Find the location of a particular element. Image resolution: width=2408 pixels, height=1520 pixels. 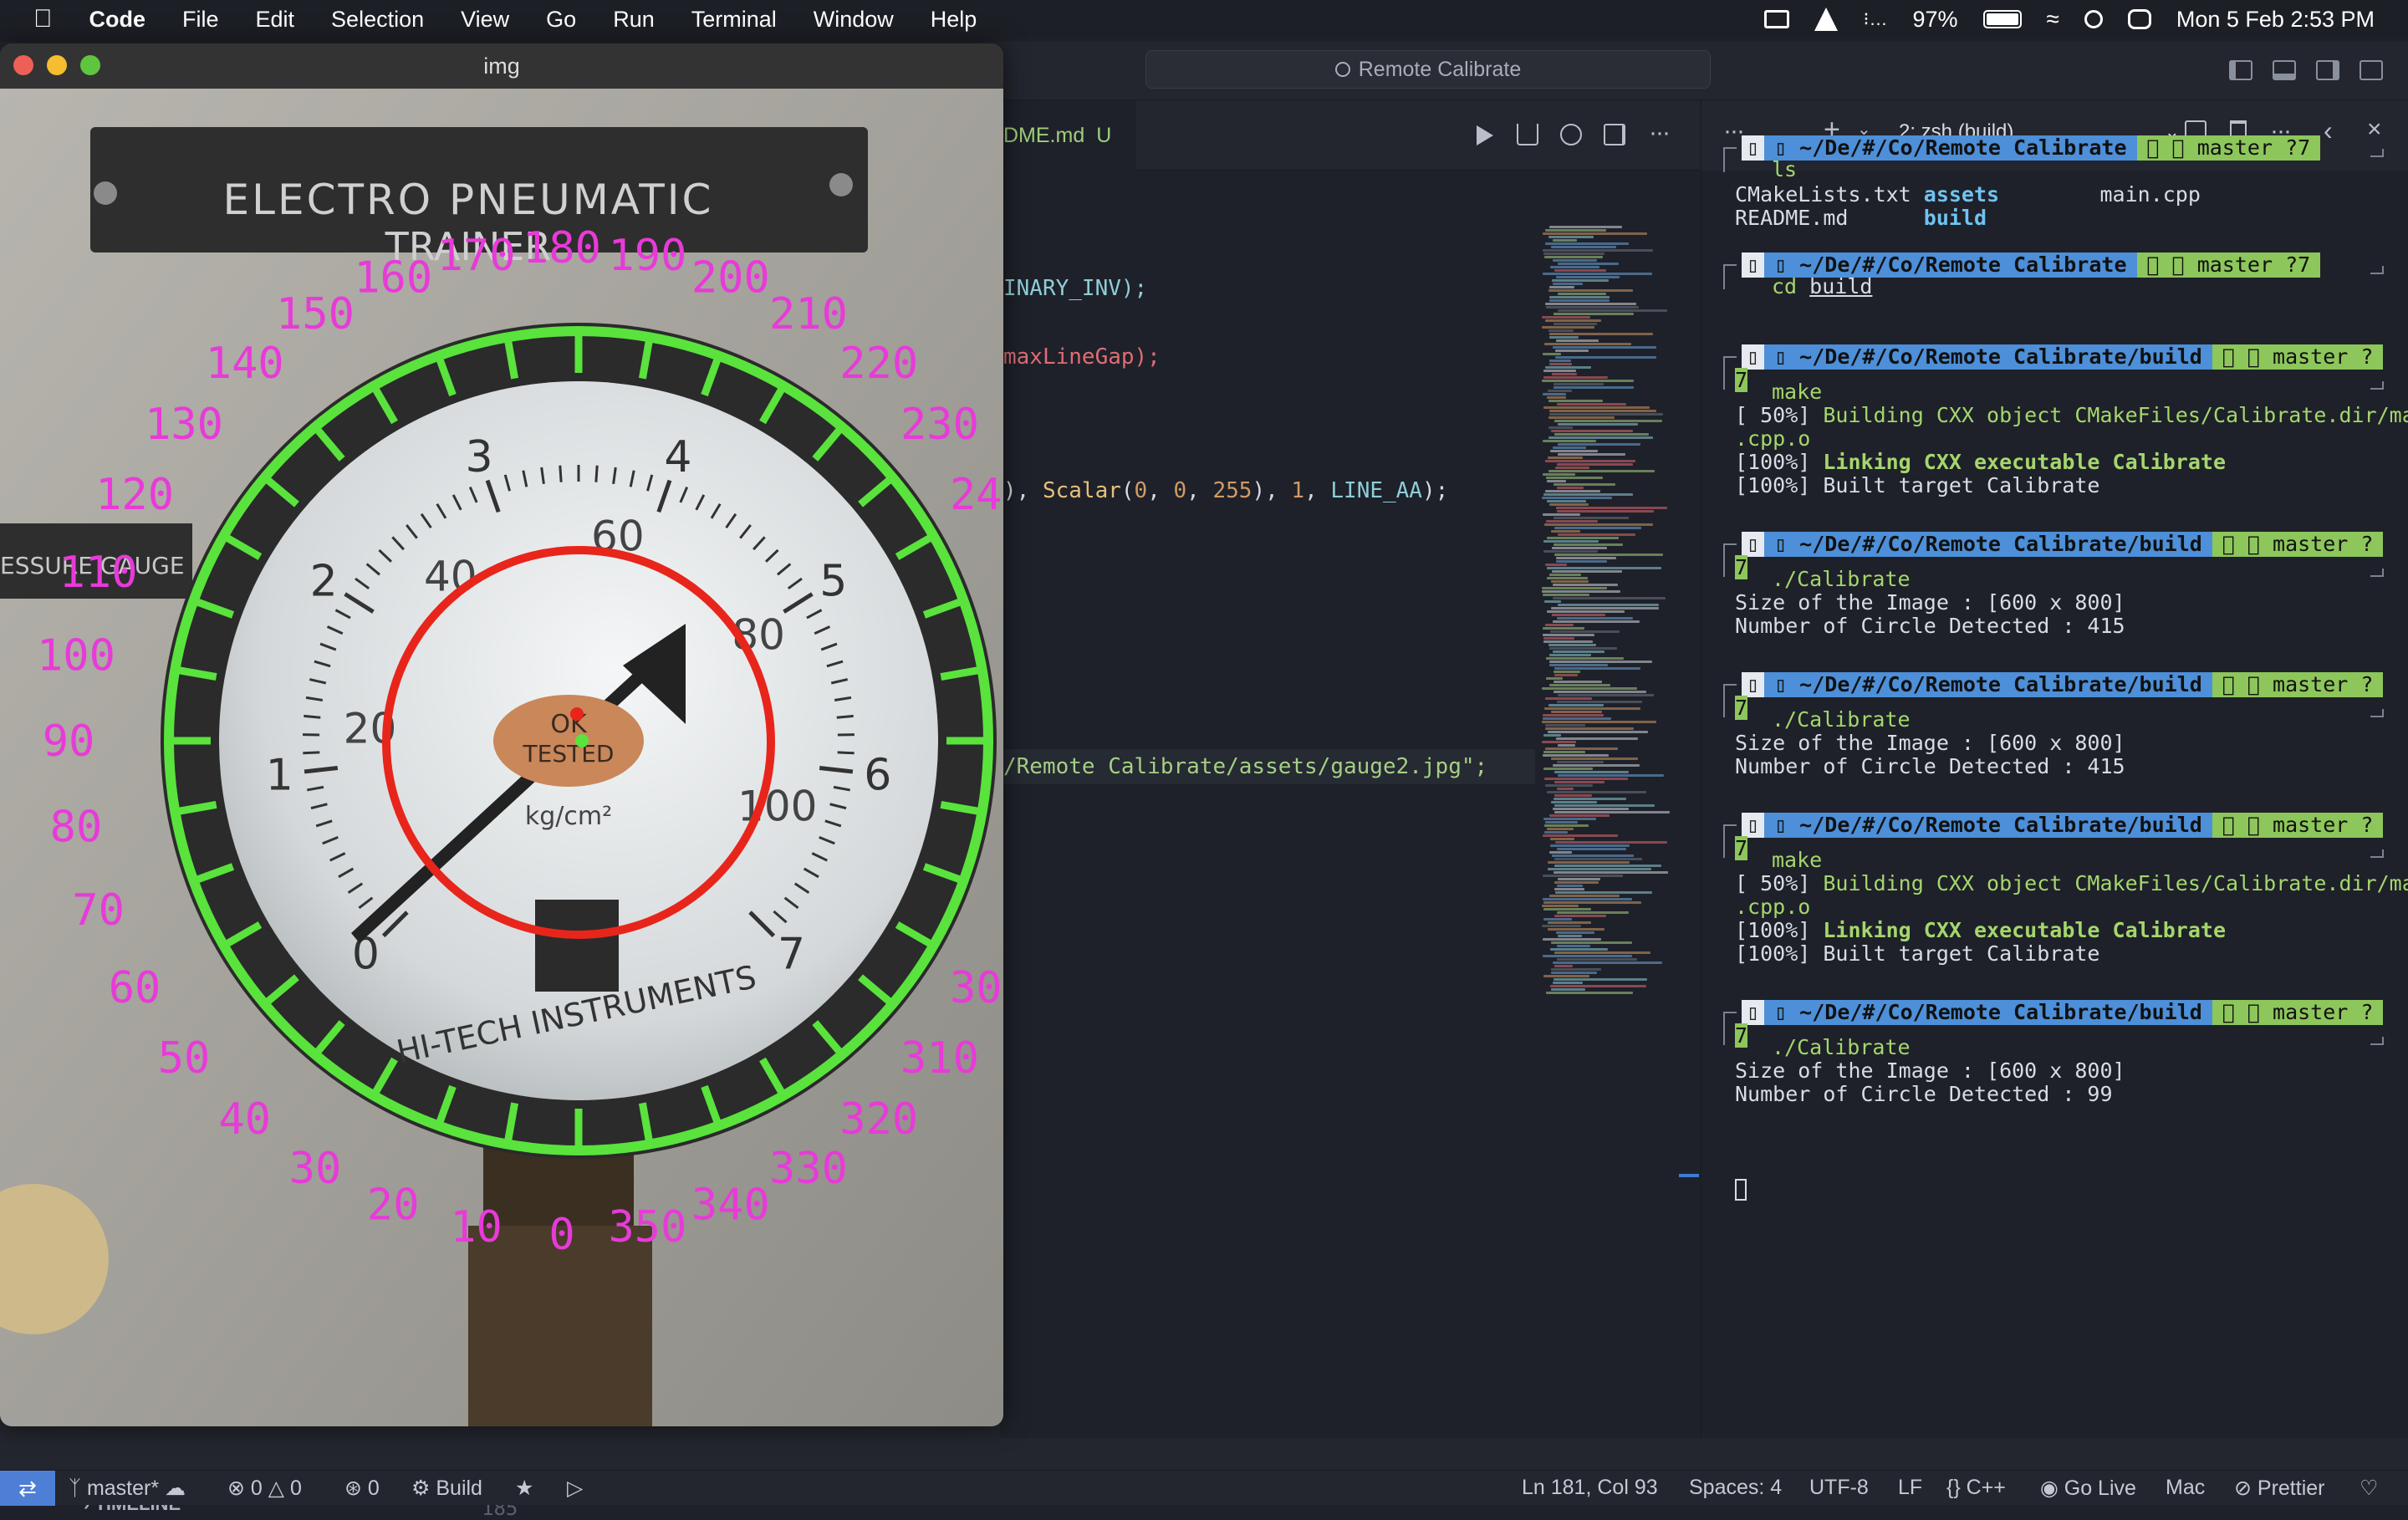

code-line-draw-line: ), Scalar(0, 0, 255), 1, LINE_AA); is located at coordinates (1225, 490).